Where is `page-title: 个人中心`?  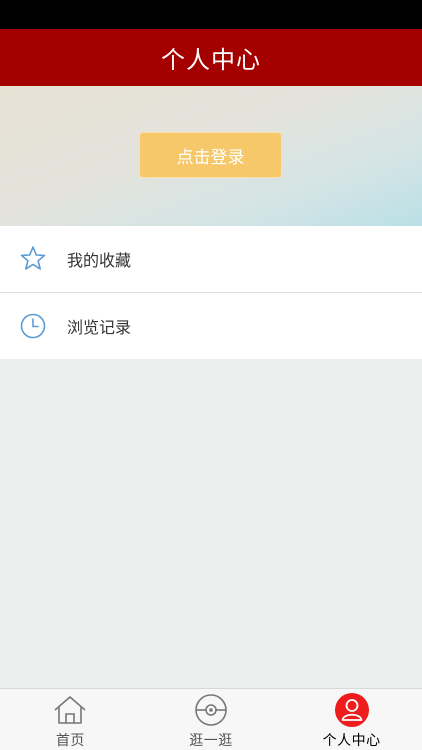 page-title: 个人中心 is located at coordinates (211, 60).